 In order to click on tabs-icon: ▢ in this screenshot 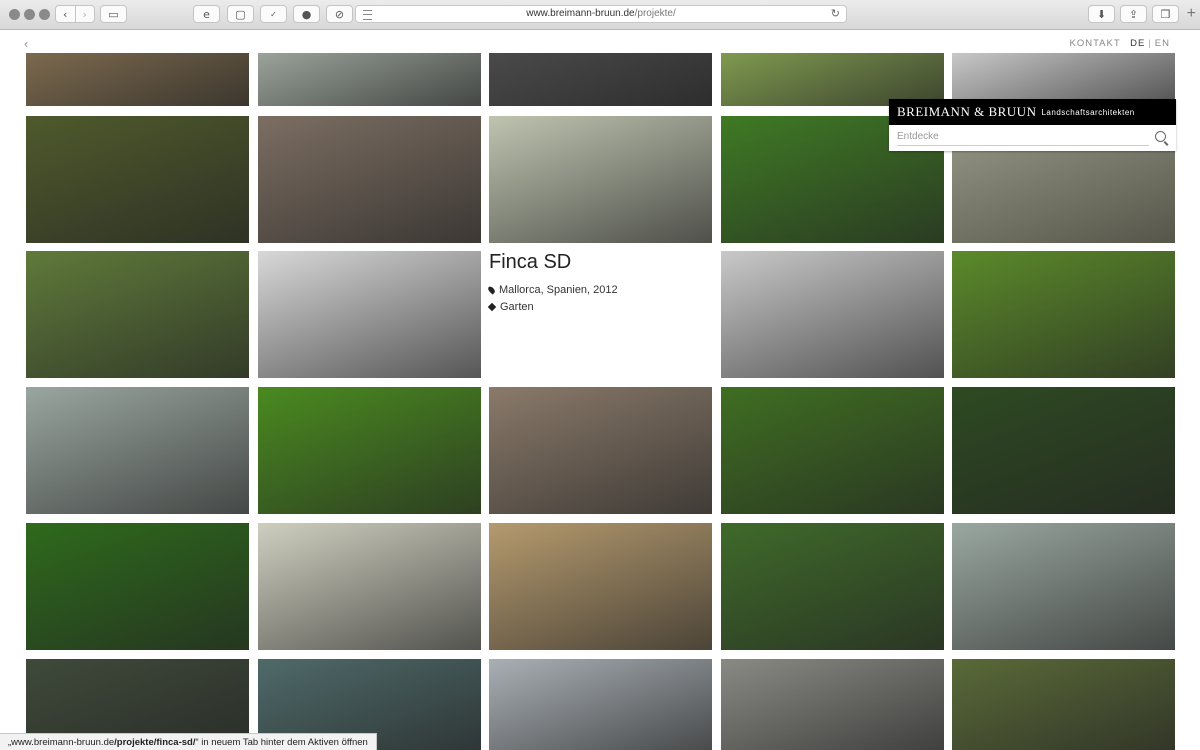, I will do `click(240, 14)`.